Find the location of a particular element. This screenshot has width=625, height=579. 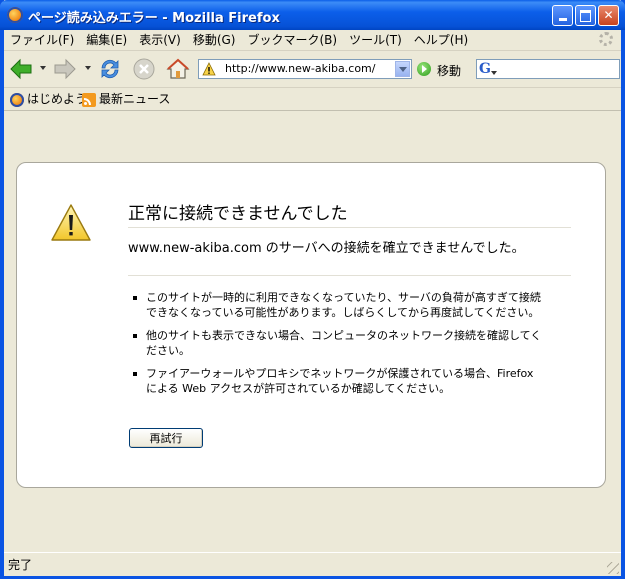

search-engine-icon: G is located at coordinates (488, 69).